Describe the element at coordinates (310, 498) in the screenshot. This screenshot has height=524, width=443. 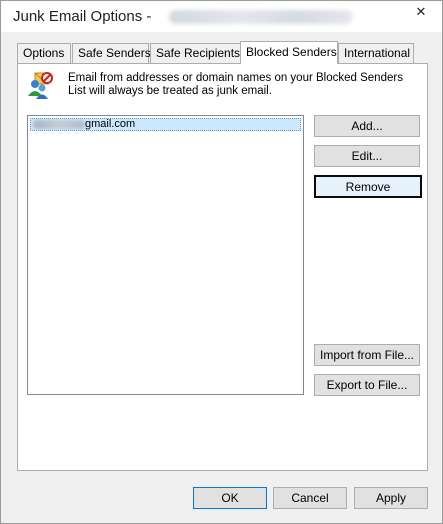
I see `cancel-button: Cancel` at that location.